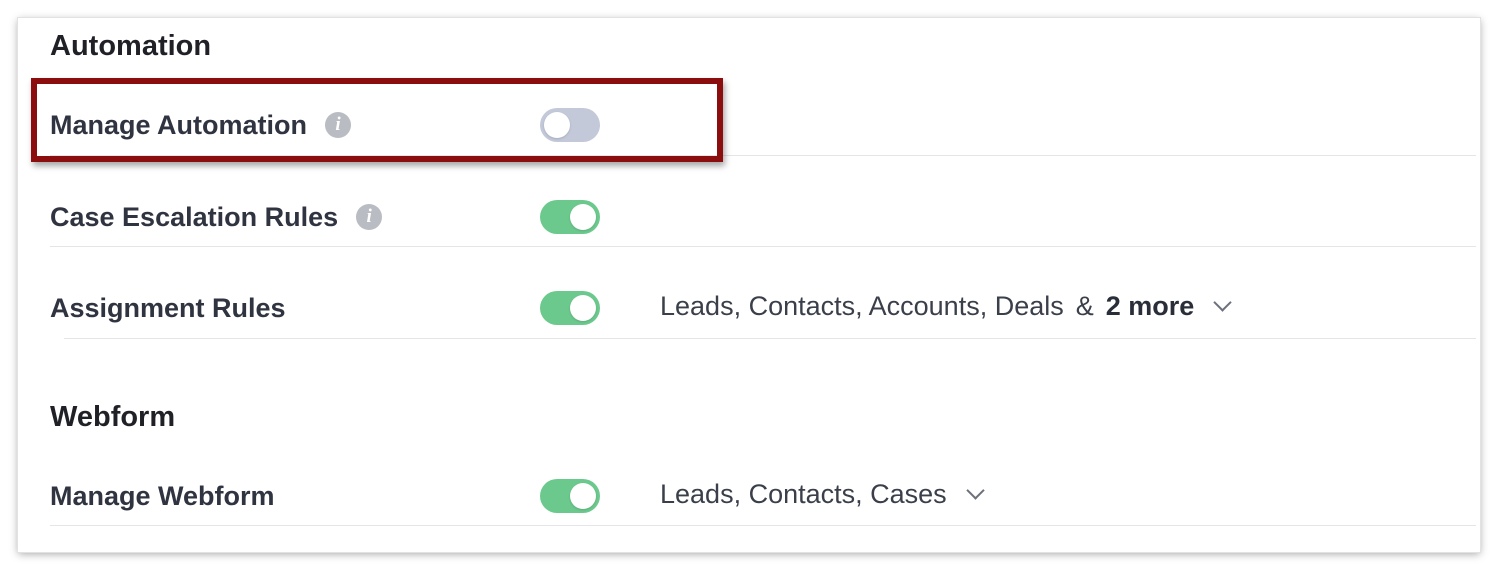  What do you see at coordinates (131, 46) in the screenshot?
I see `section-title-automation: Automation` at bounding box center [131, 46].